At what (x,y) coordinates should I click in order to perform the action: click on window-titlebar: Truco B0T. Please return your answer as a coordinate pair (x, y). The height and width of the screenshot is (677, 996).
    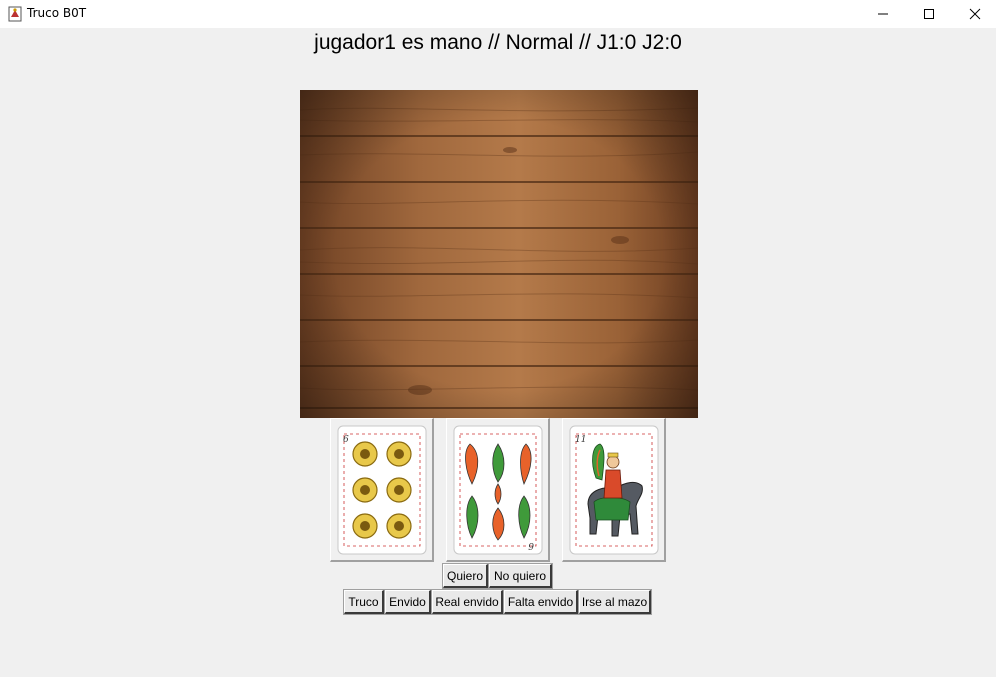
    Looking at the image, I should click on (498, 14).